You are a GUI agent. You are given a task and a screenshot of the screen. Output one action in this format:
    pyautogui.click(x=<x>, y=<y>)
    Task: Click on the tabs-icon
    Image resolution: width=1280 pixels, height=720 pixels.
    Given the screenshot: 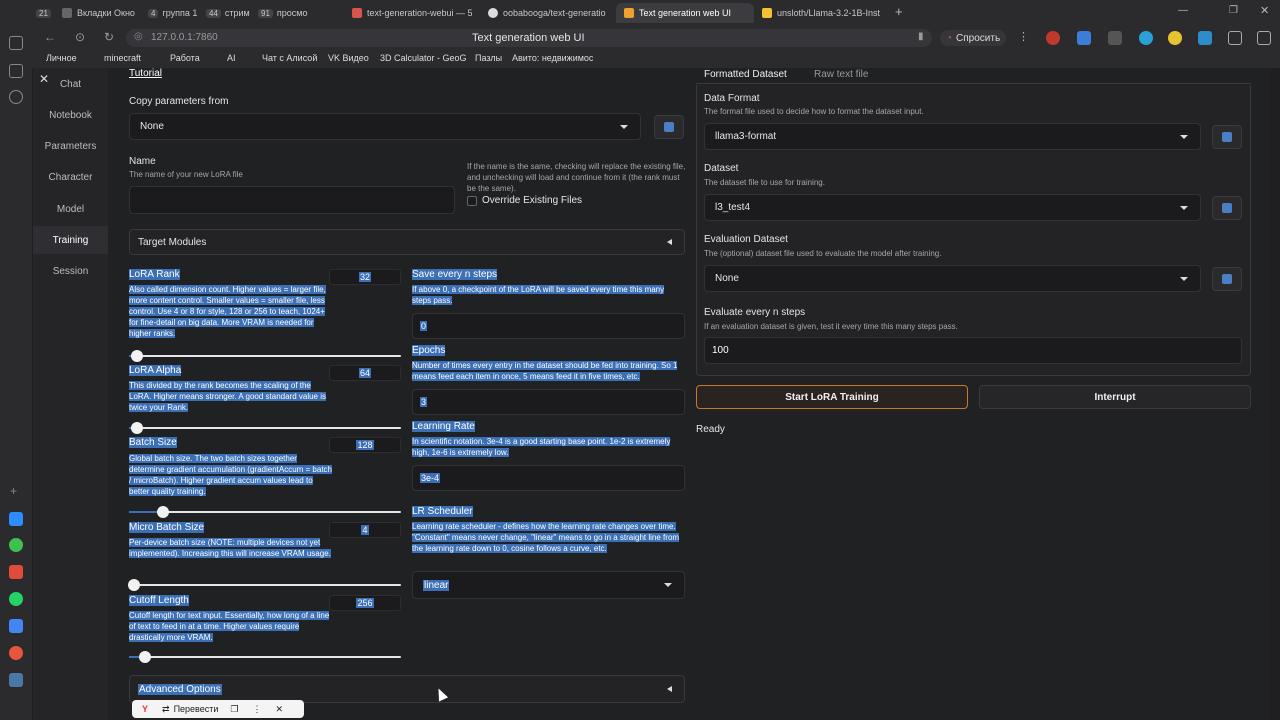 What is the action you would take?
    pyautogui.click(x=16, y=43)
    